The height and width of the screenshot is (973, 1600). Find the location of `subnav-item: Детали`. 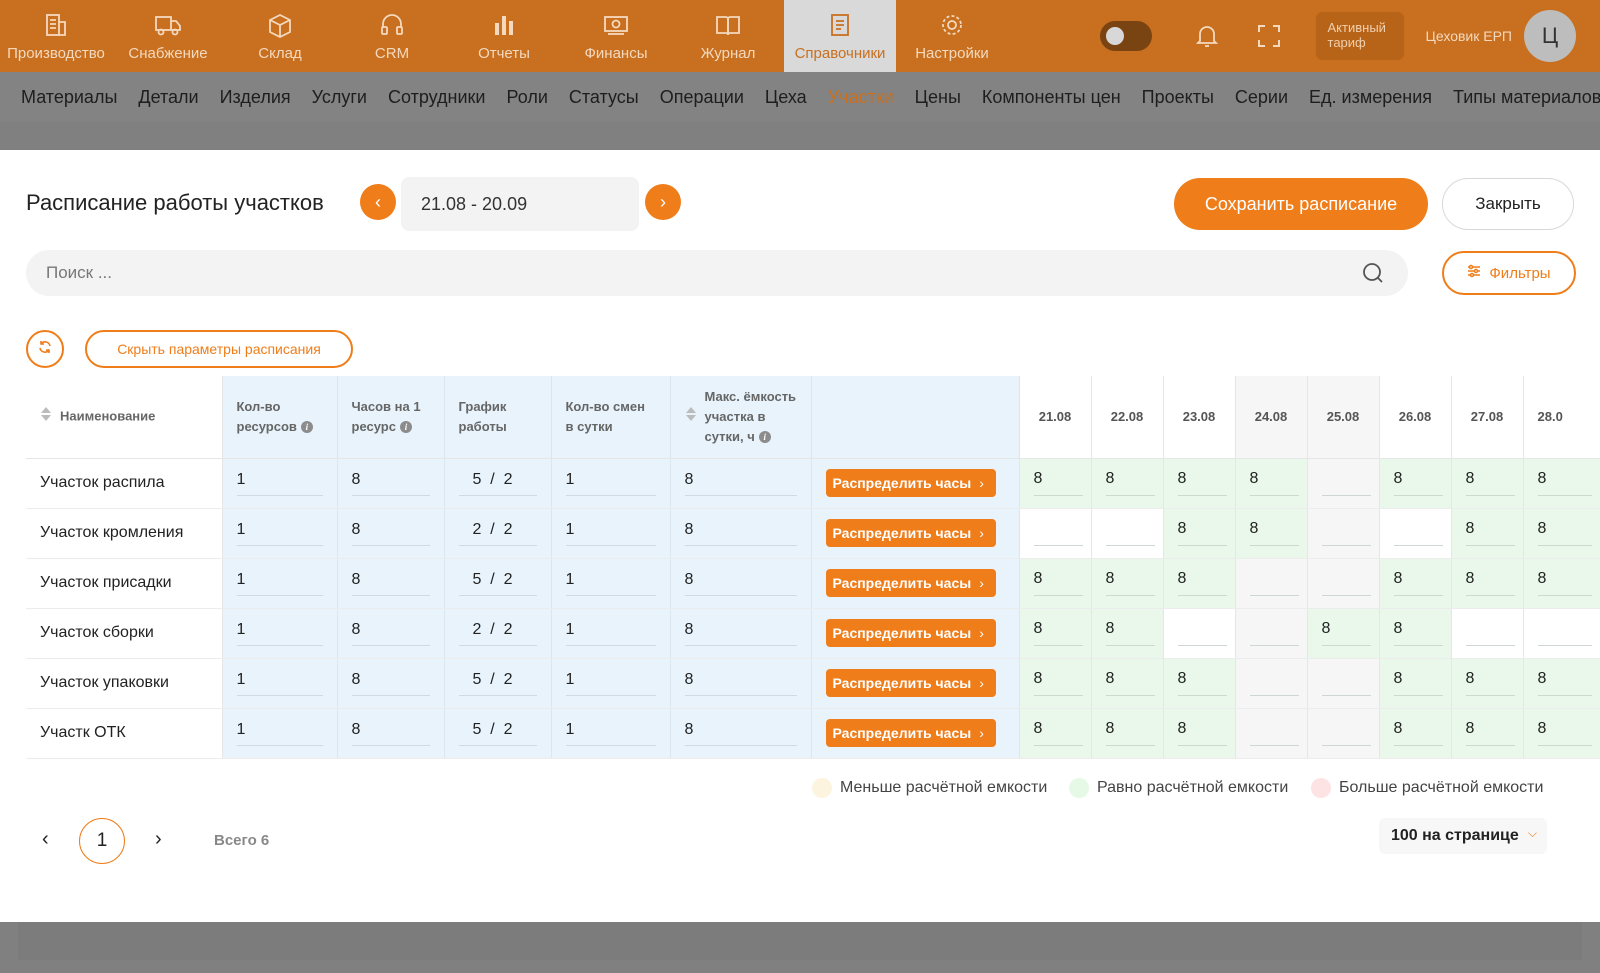

subnav-item: Детали is located at coordinates (168, 97).